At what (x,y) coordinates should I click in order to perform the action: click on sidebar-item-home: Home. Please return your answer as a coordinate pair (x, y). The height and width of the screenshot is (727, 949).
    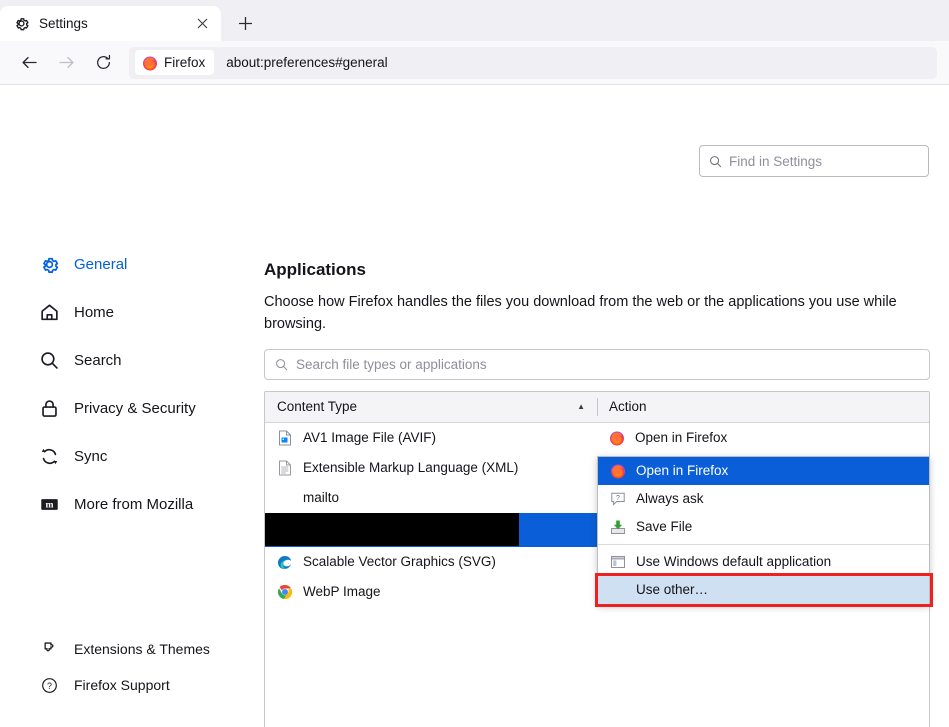
    Looking at the image, I should click on (122, 312).